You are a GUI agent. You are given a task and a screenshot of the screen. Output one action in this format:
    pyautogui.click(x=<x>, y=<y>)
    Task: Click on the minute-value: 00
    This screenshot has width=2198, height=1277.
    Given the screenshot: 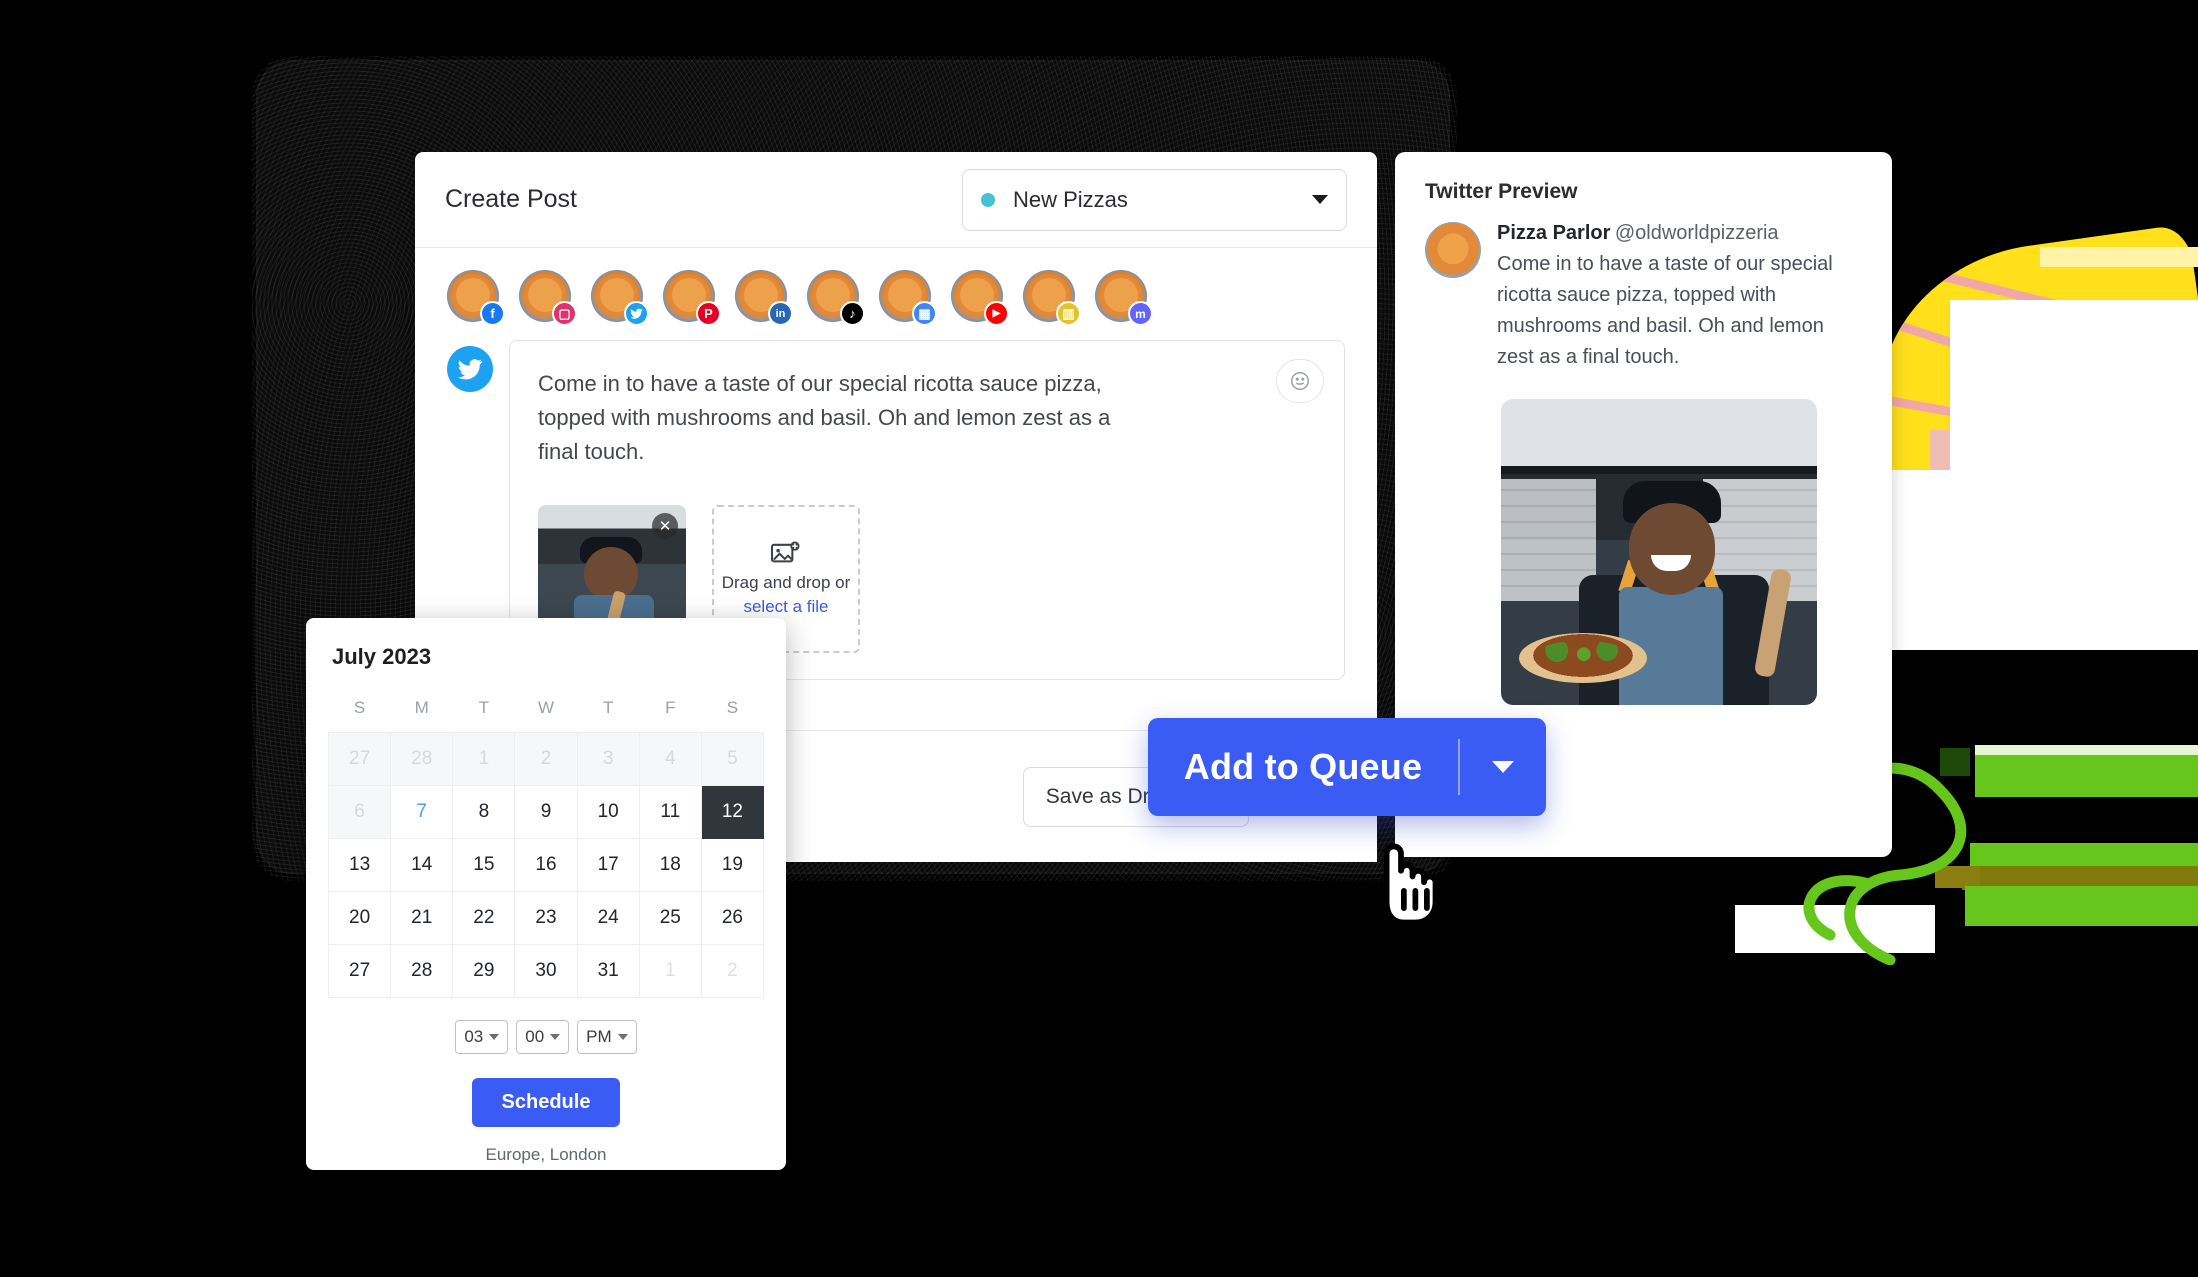 What is the action you would take?
    pyautogui.click(x=535, y=1036)
    